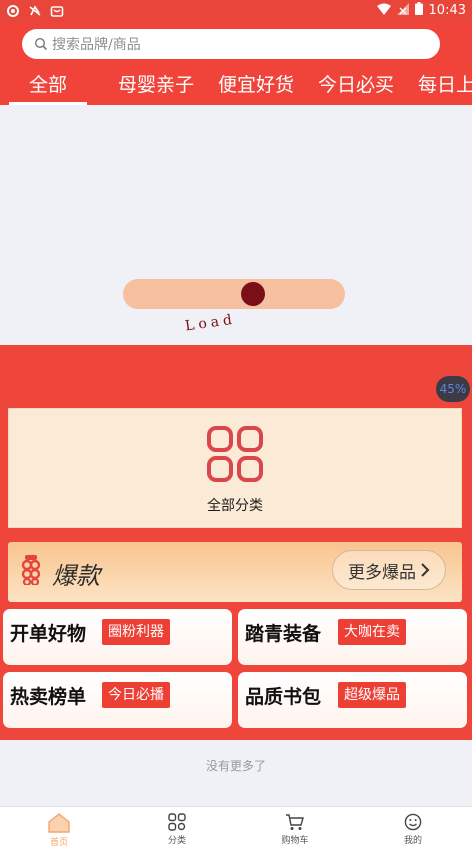  What do you see at coordinates (156, 88) in the screenshot?
I see `tab-mother-baby: 母婴亲子` at bounding box center [156, 88].